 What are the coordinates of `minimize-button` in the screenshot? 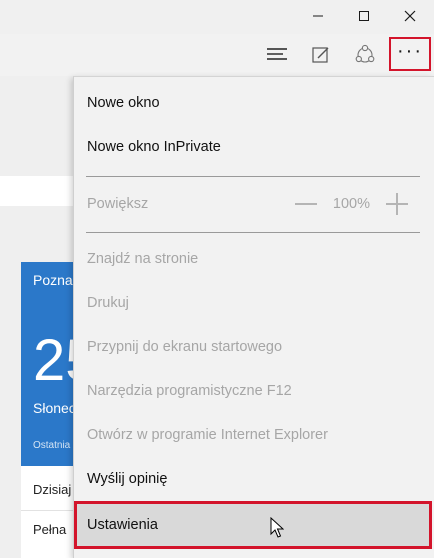 It's located at (318, 16).